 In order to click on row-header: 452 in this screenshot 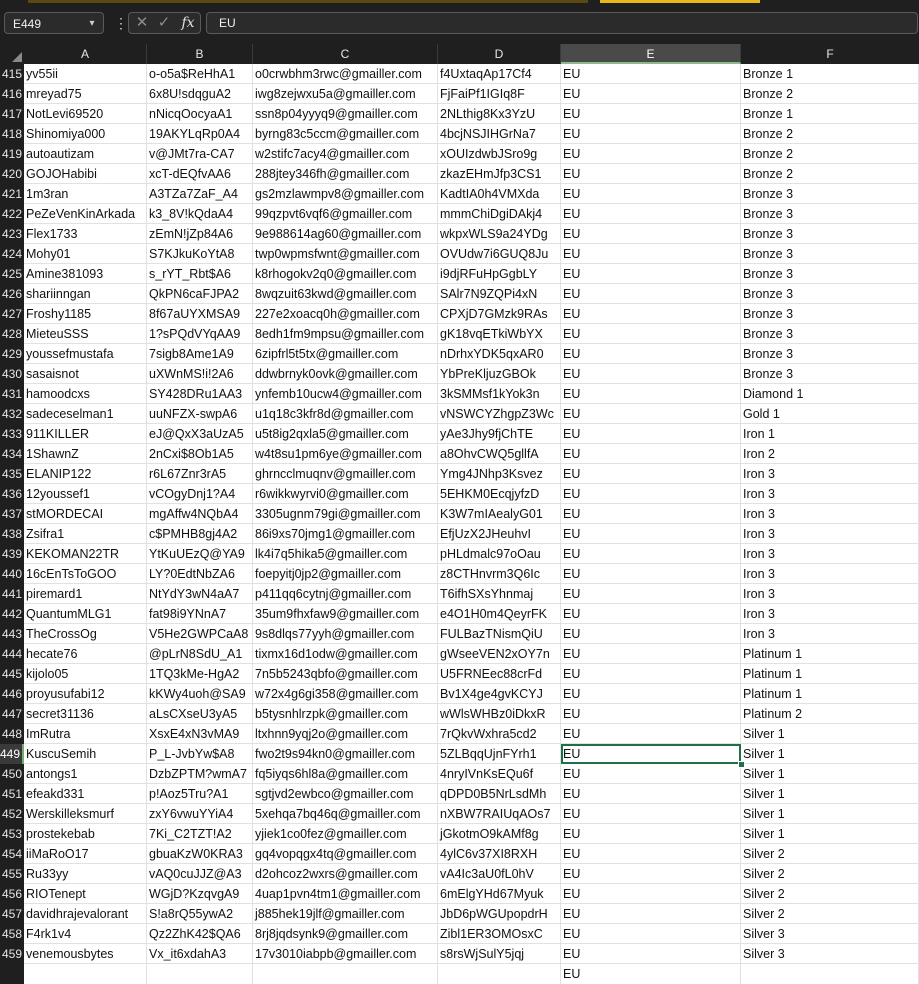, I will do `click(12, 814)`.